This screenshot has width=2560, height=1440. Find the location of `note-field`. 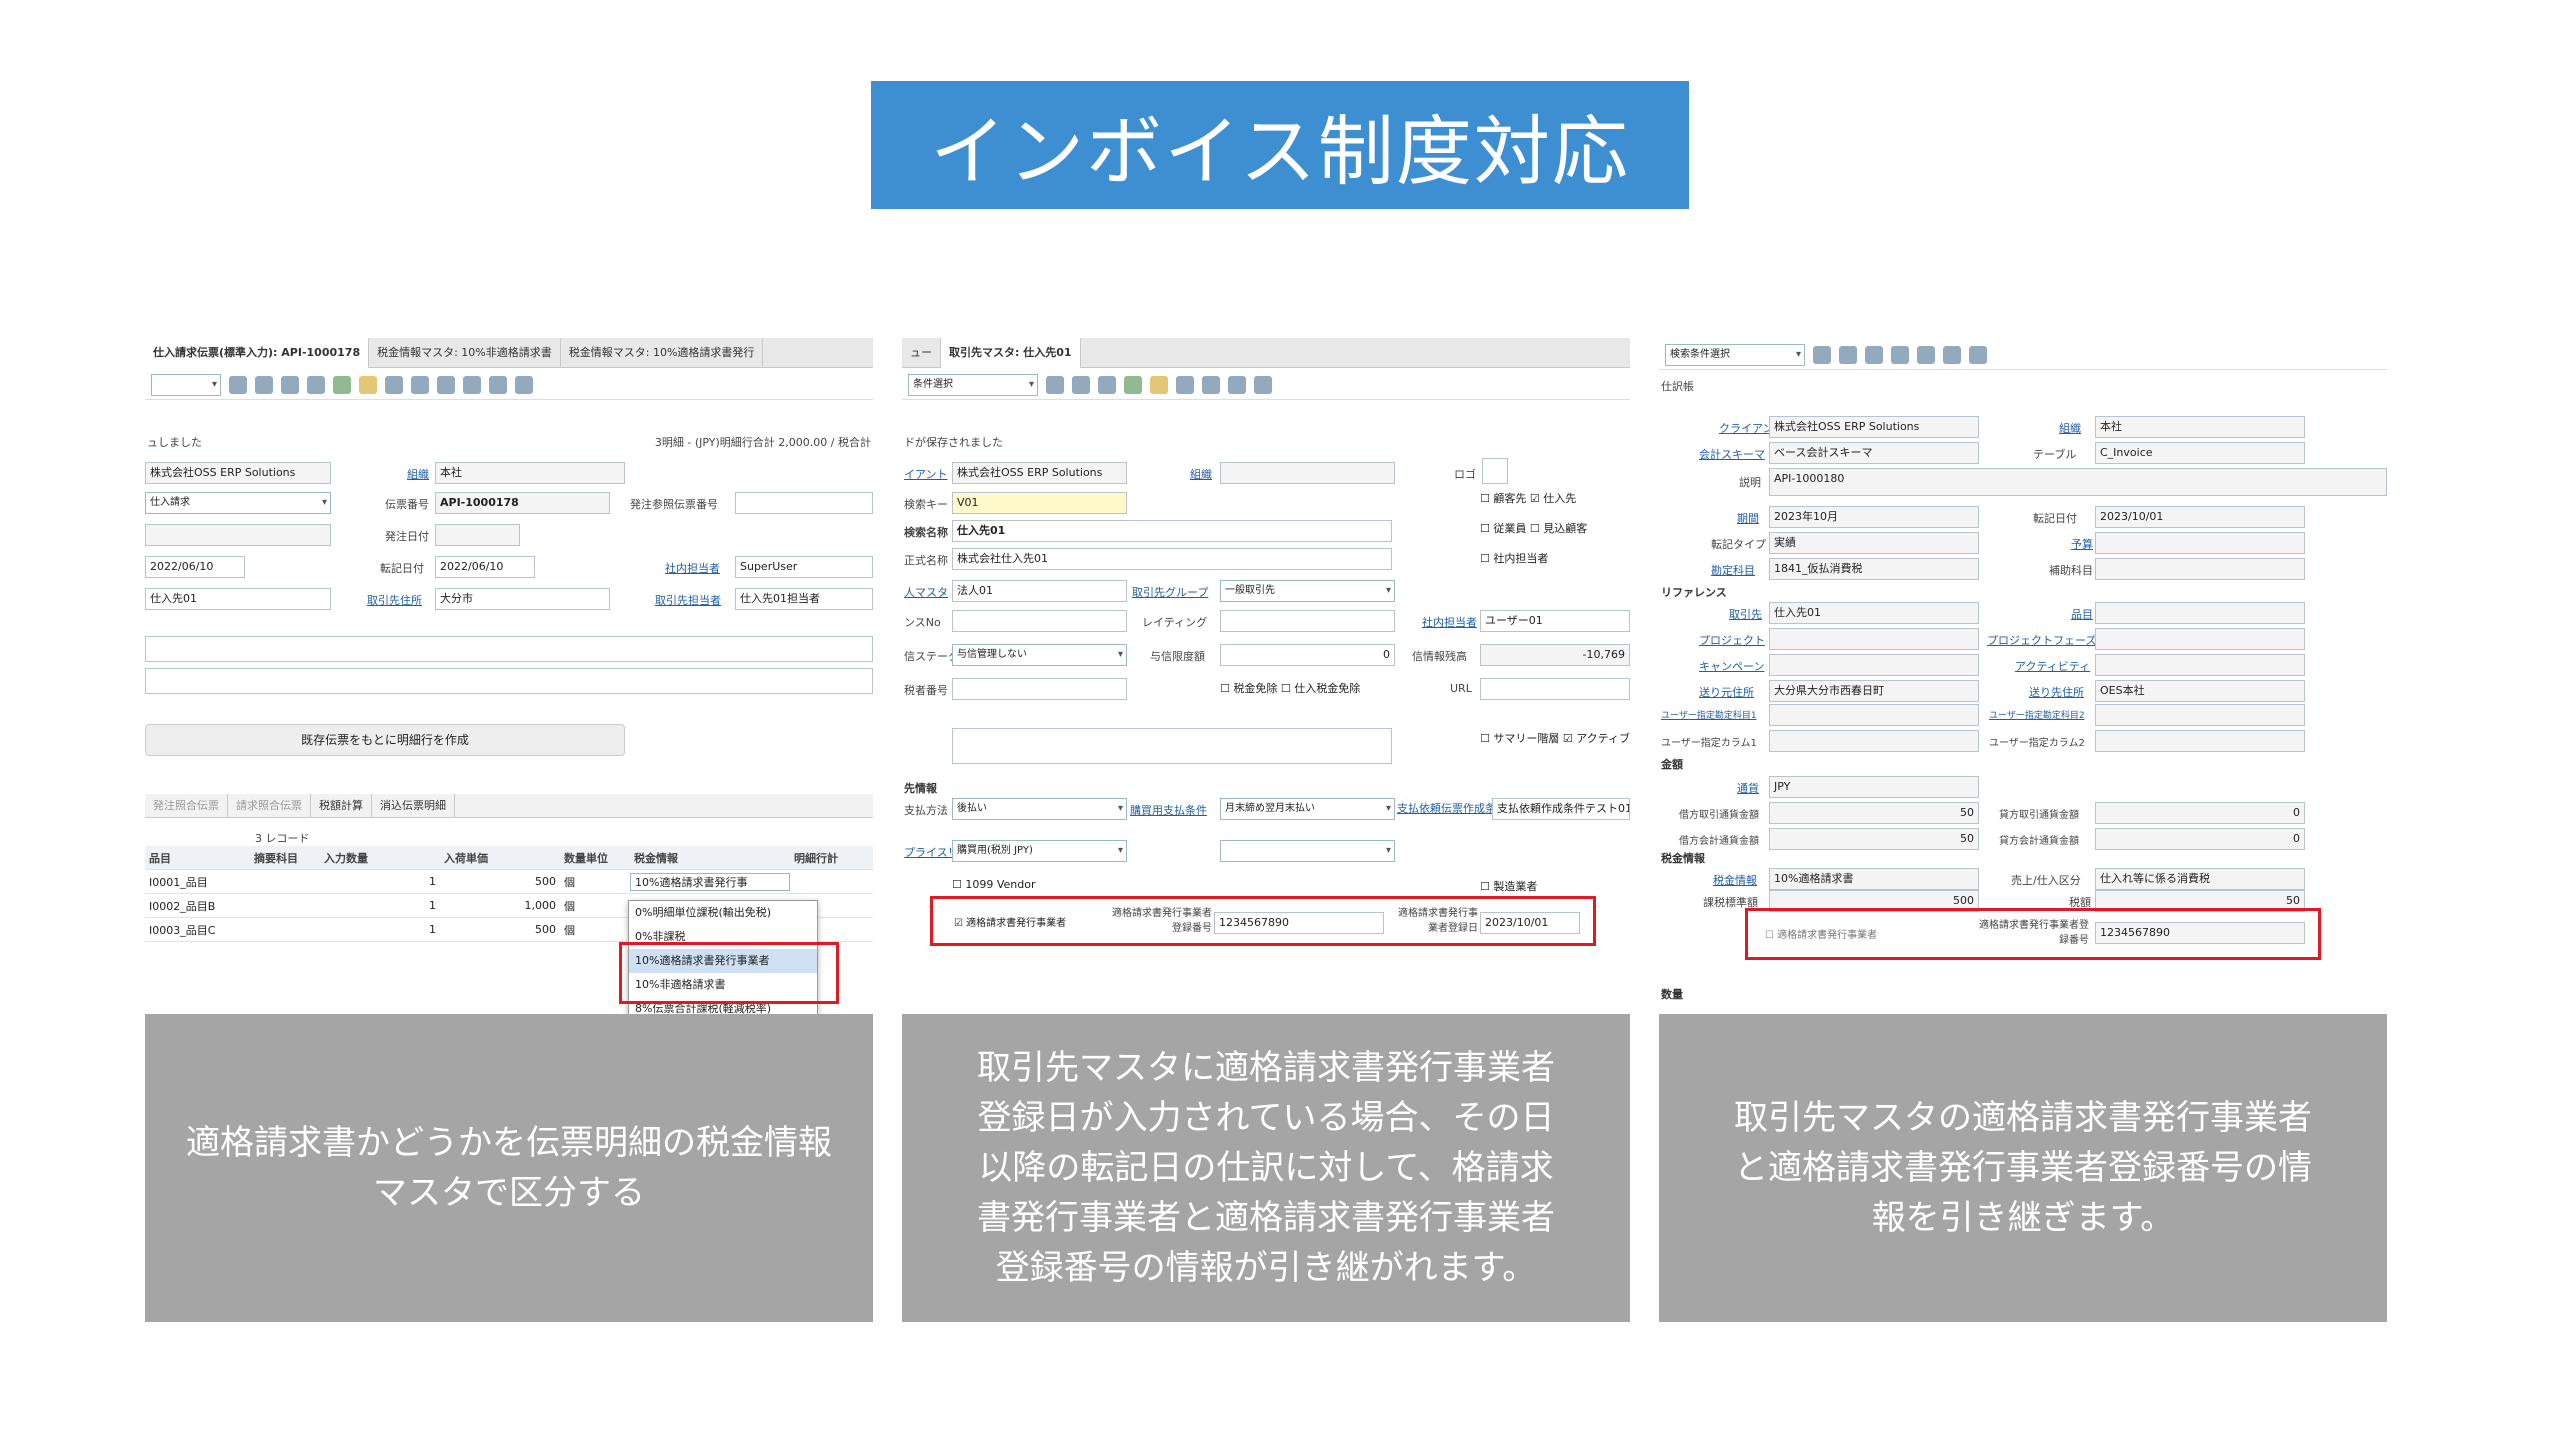

note-field is located at coordinates (509, 681).